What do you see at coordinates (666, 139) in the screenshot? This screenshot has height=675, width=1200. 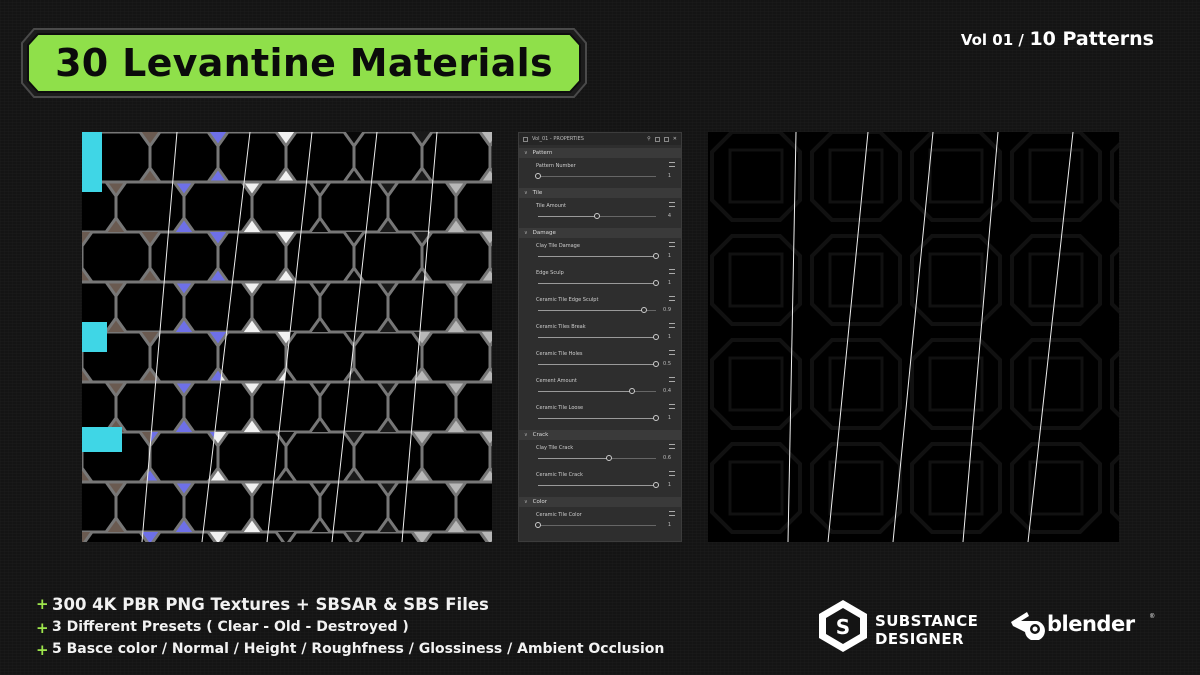 I see `maximize-icon` at bounding box center [666, 139].